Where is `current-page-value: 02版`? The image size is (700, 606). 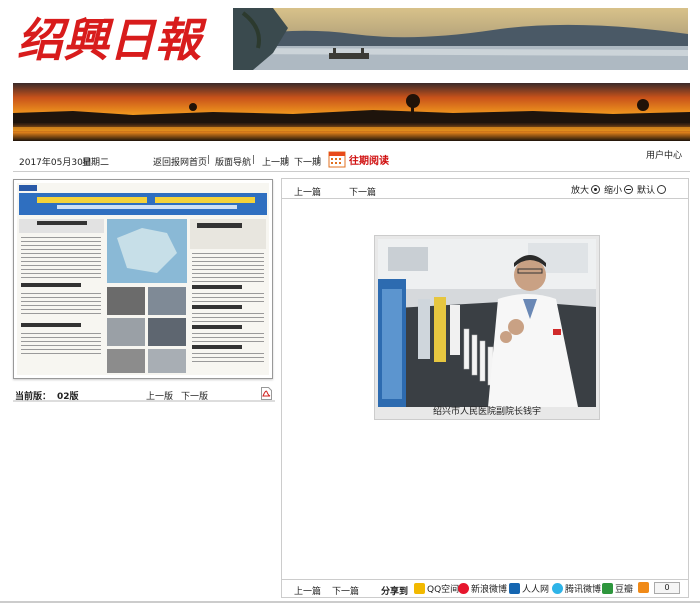
current-page-value: 02版 is located at coordinates (68, 397).